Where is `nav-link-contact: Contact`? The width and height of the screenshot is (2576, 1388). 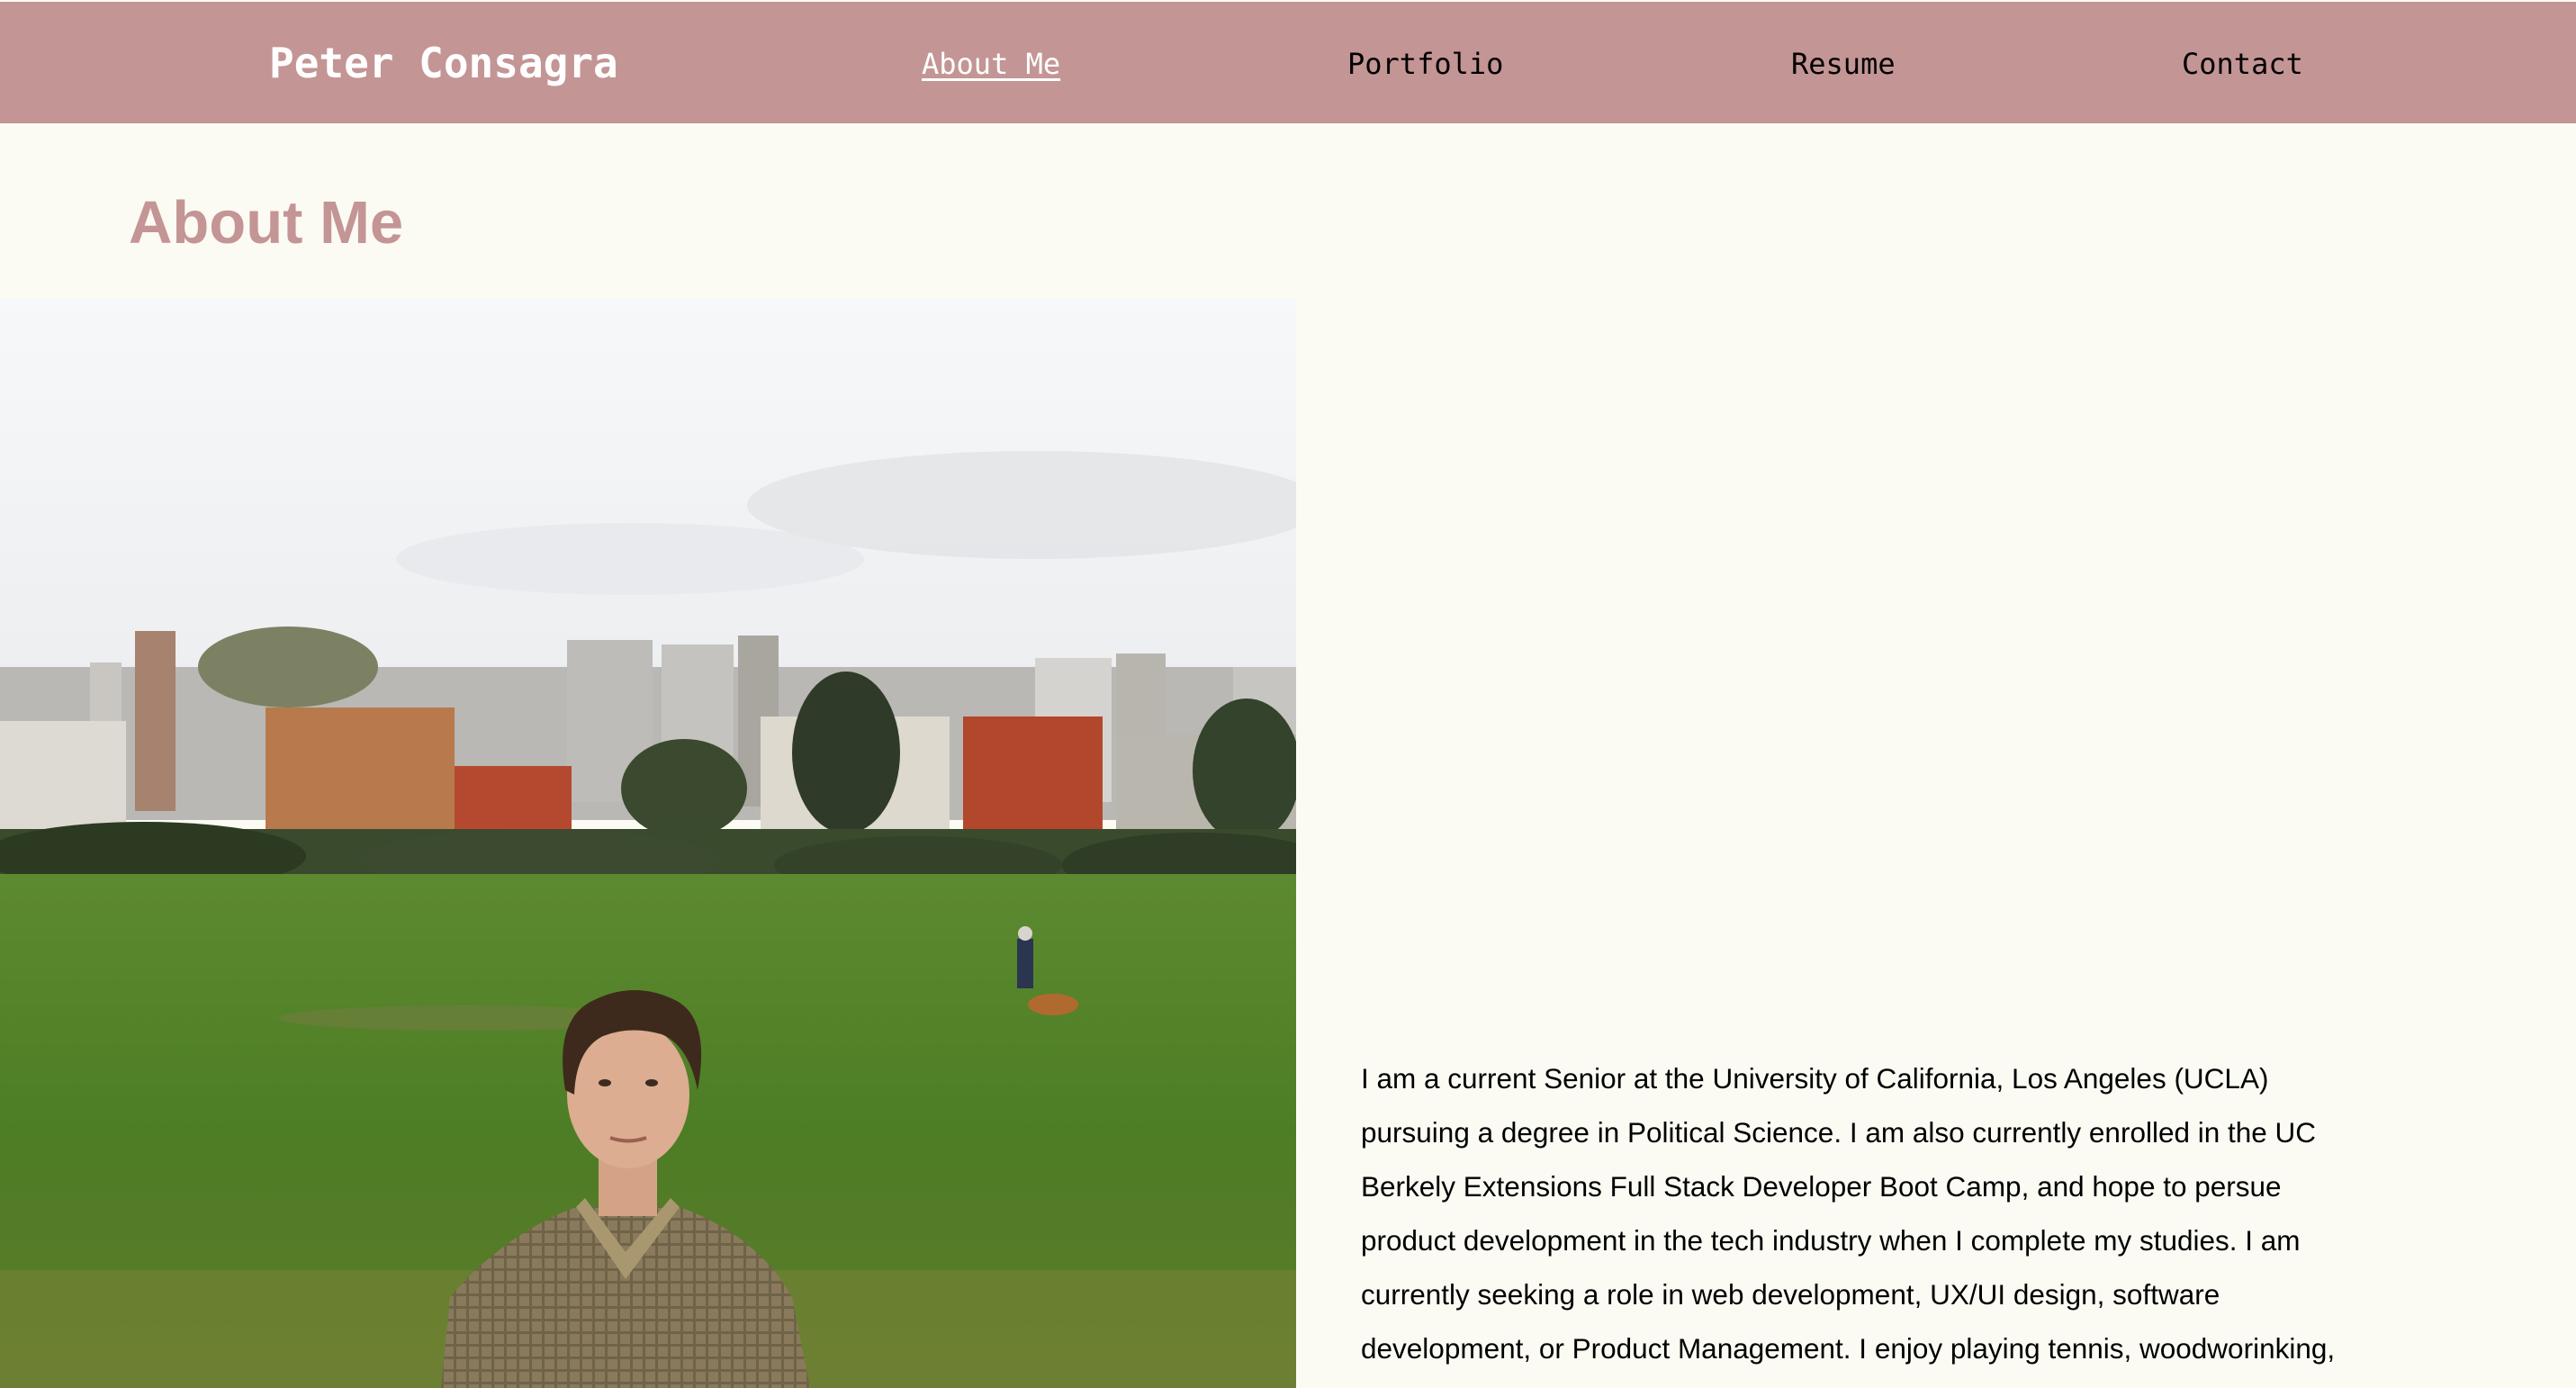 nav-link-contact: Contact is located at coordinates (2242, 64).